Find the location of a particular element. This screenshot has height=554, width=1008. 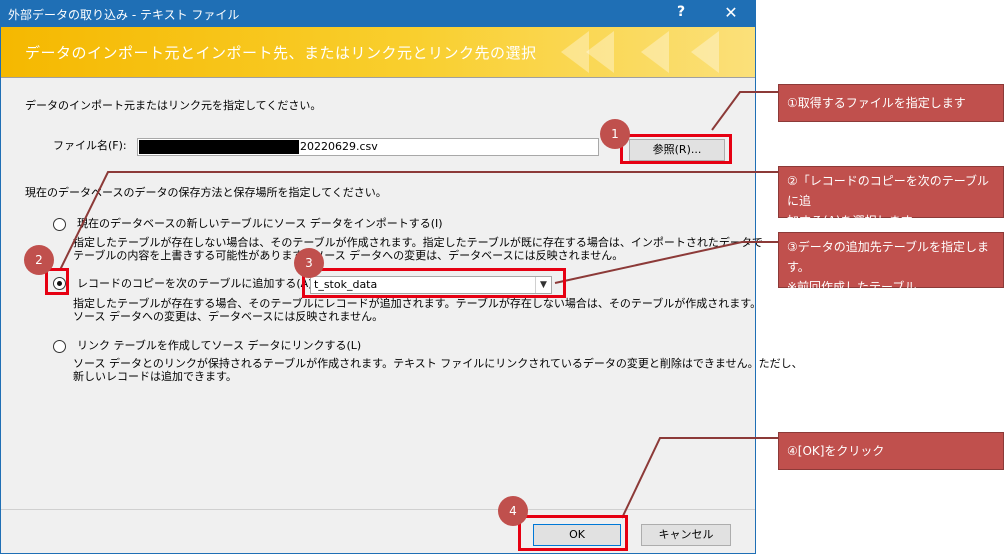

callout-3-text: ※前回作成したテーブル is located at coordinates (852, 287).